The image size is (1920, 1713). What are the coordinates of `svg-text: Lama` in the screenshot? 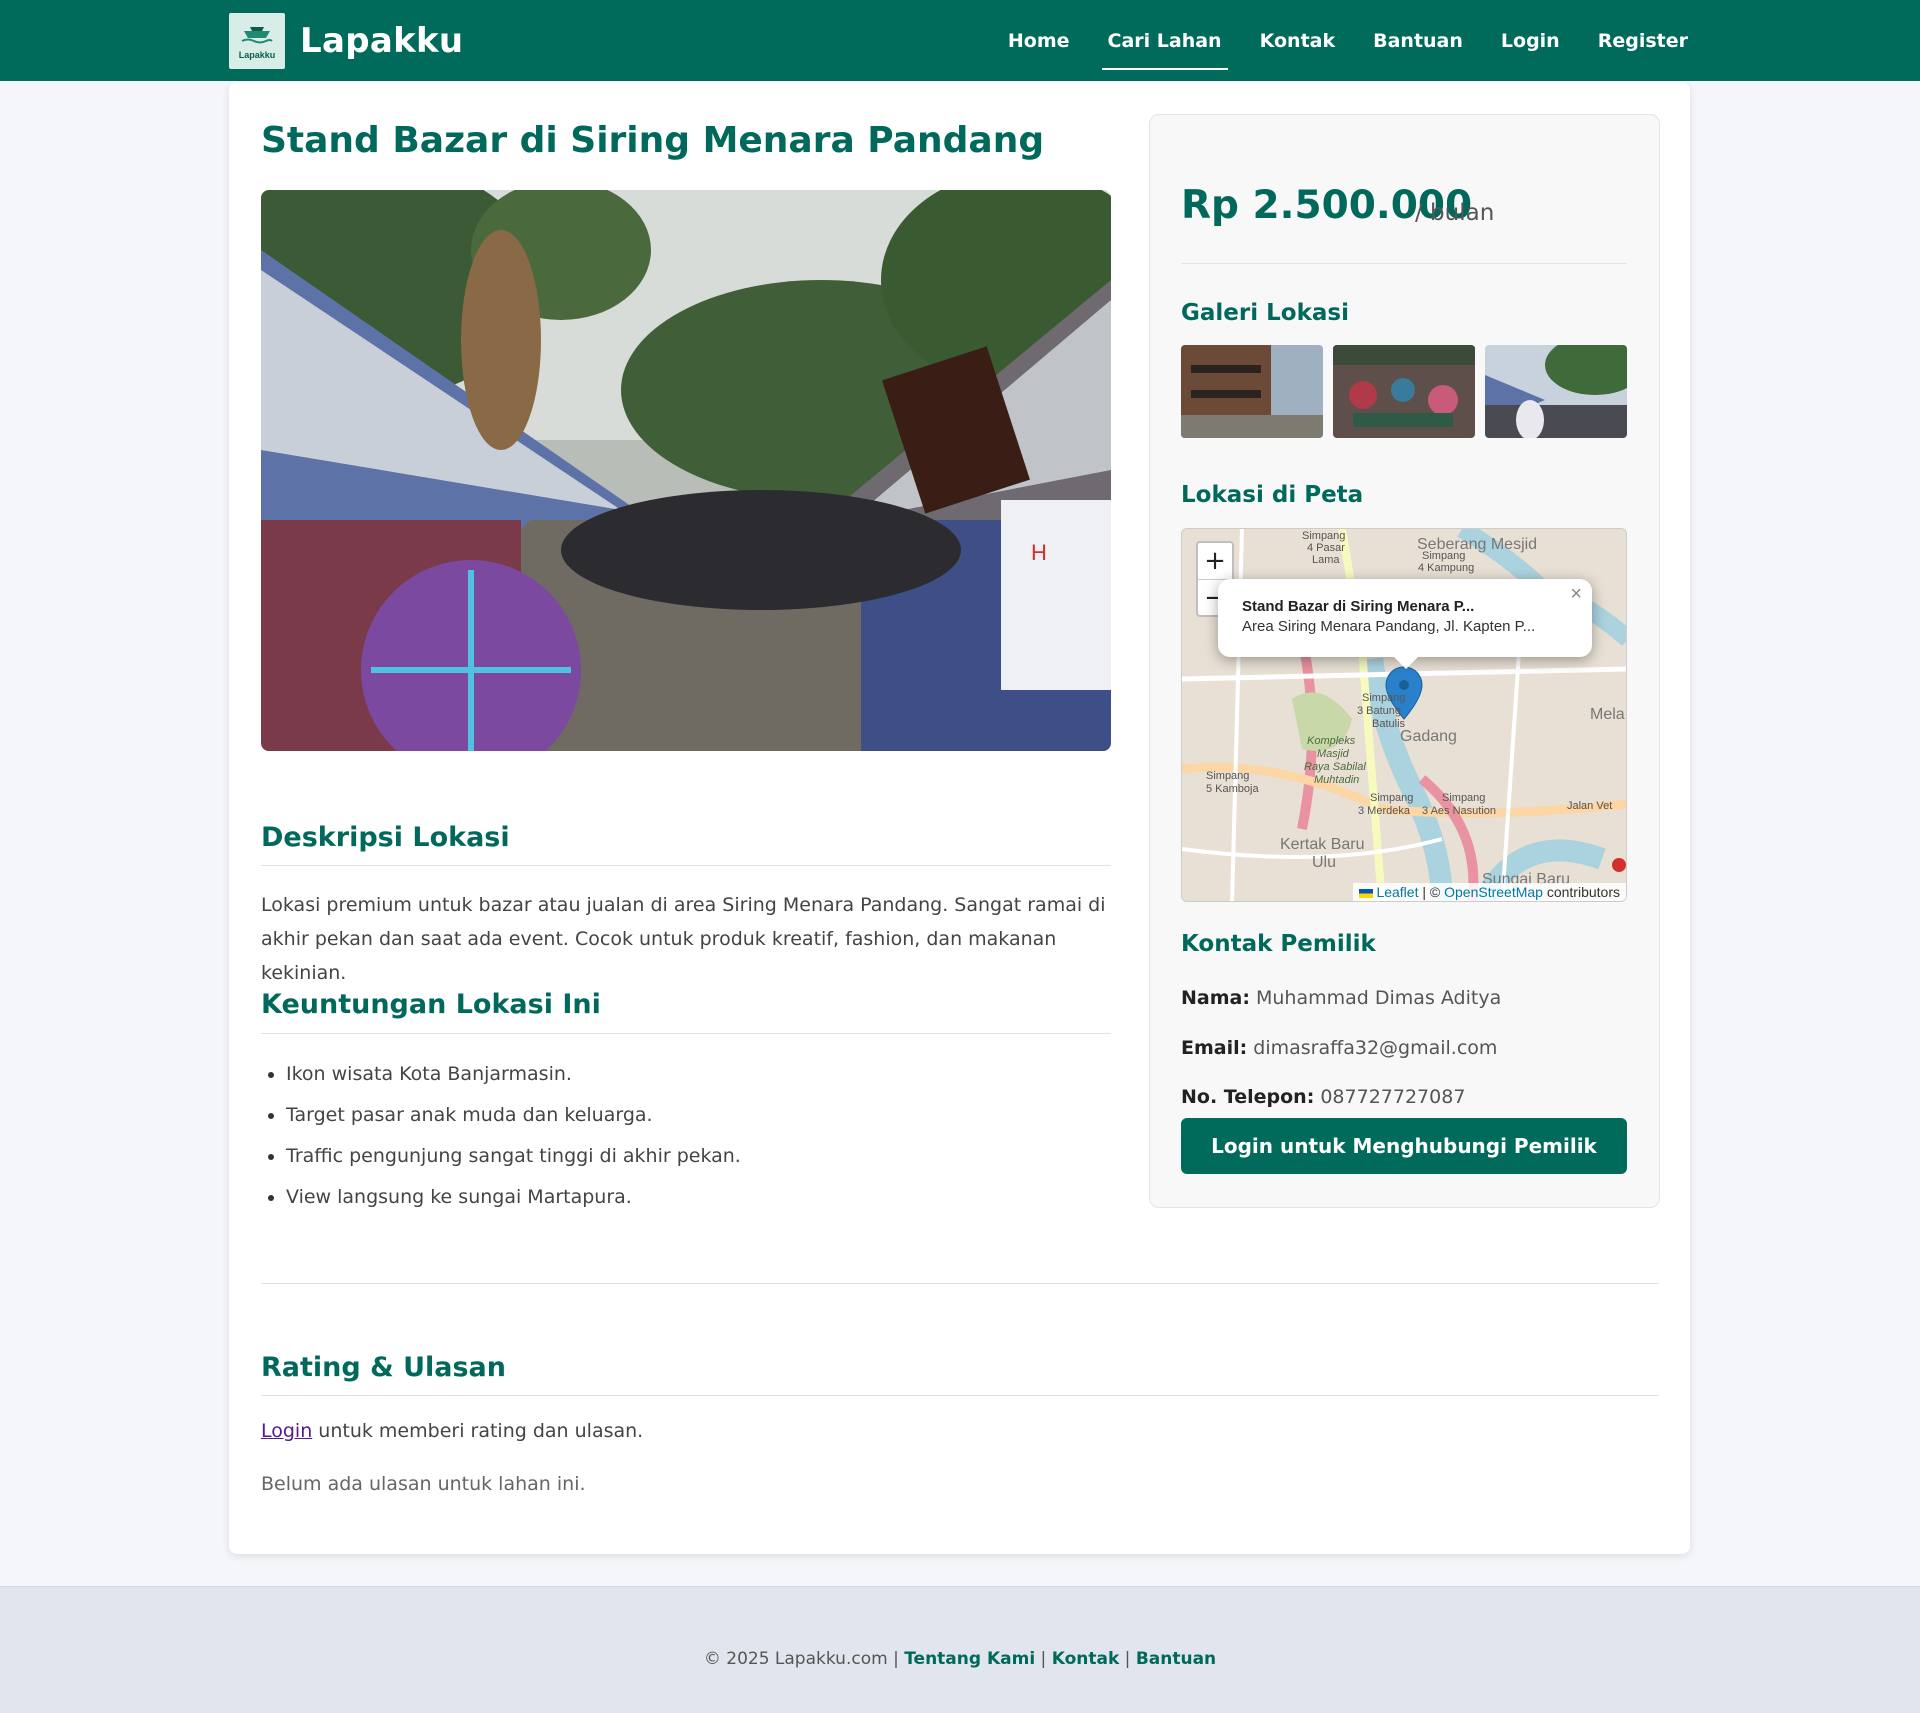 It's located at (1326, 560).